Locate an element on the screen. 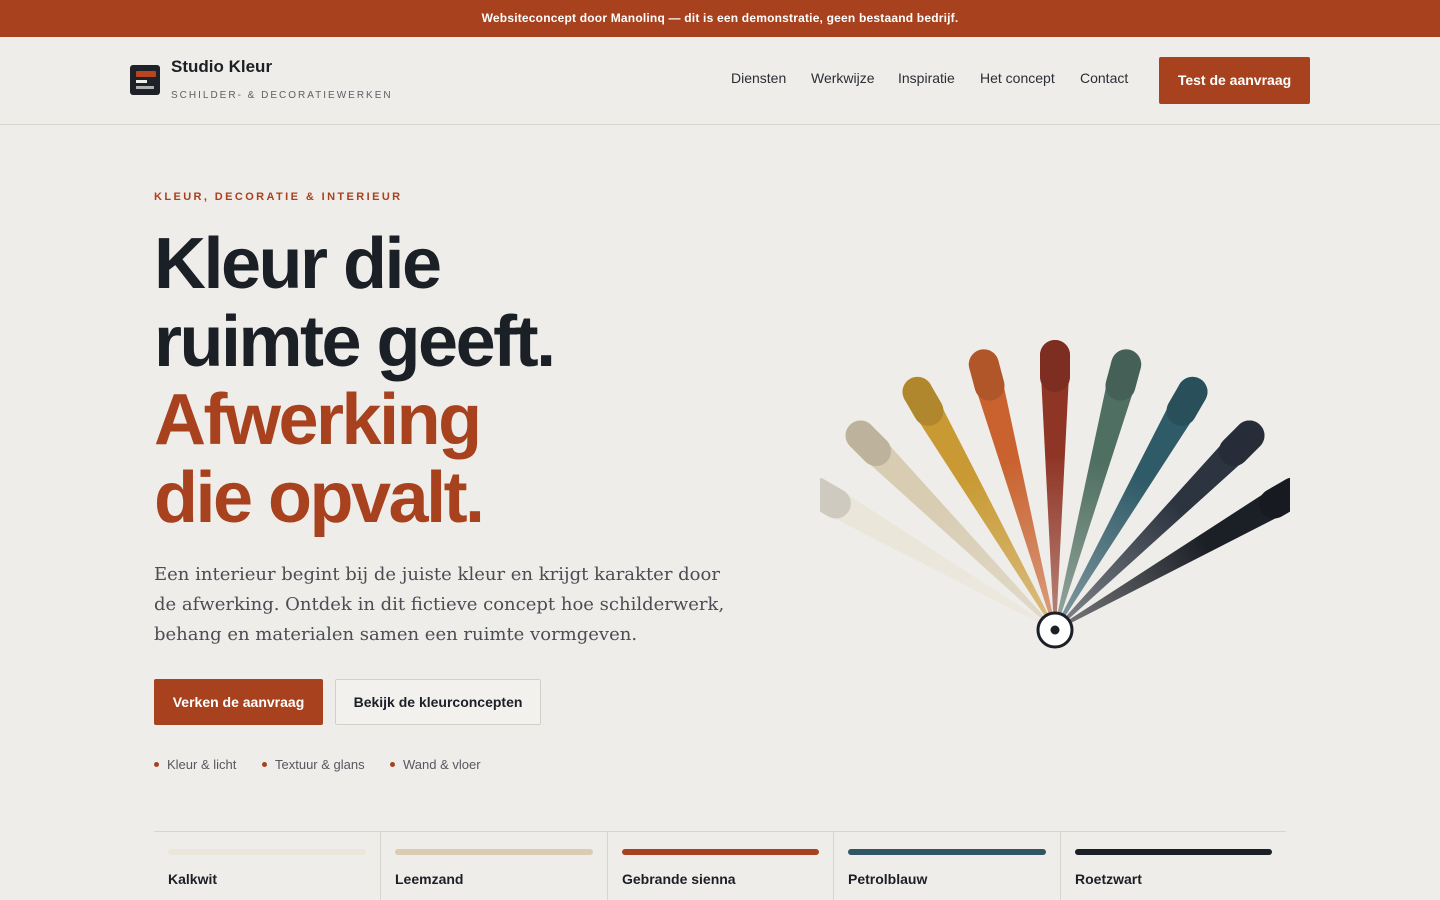 This screenshot has height=900, width=1440. swatch-name: Gebrande sienna is located at coordinates (679, 879).